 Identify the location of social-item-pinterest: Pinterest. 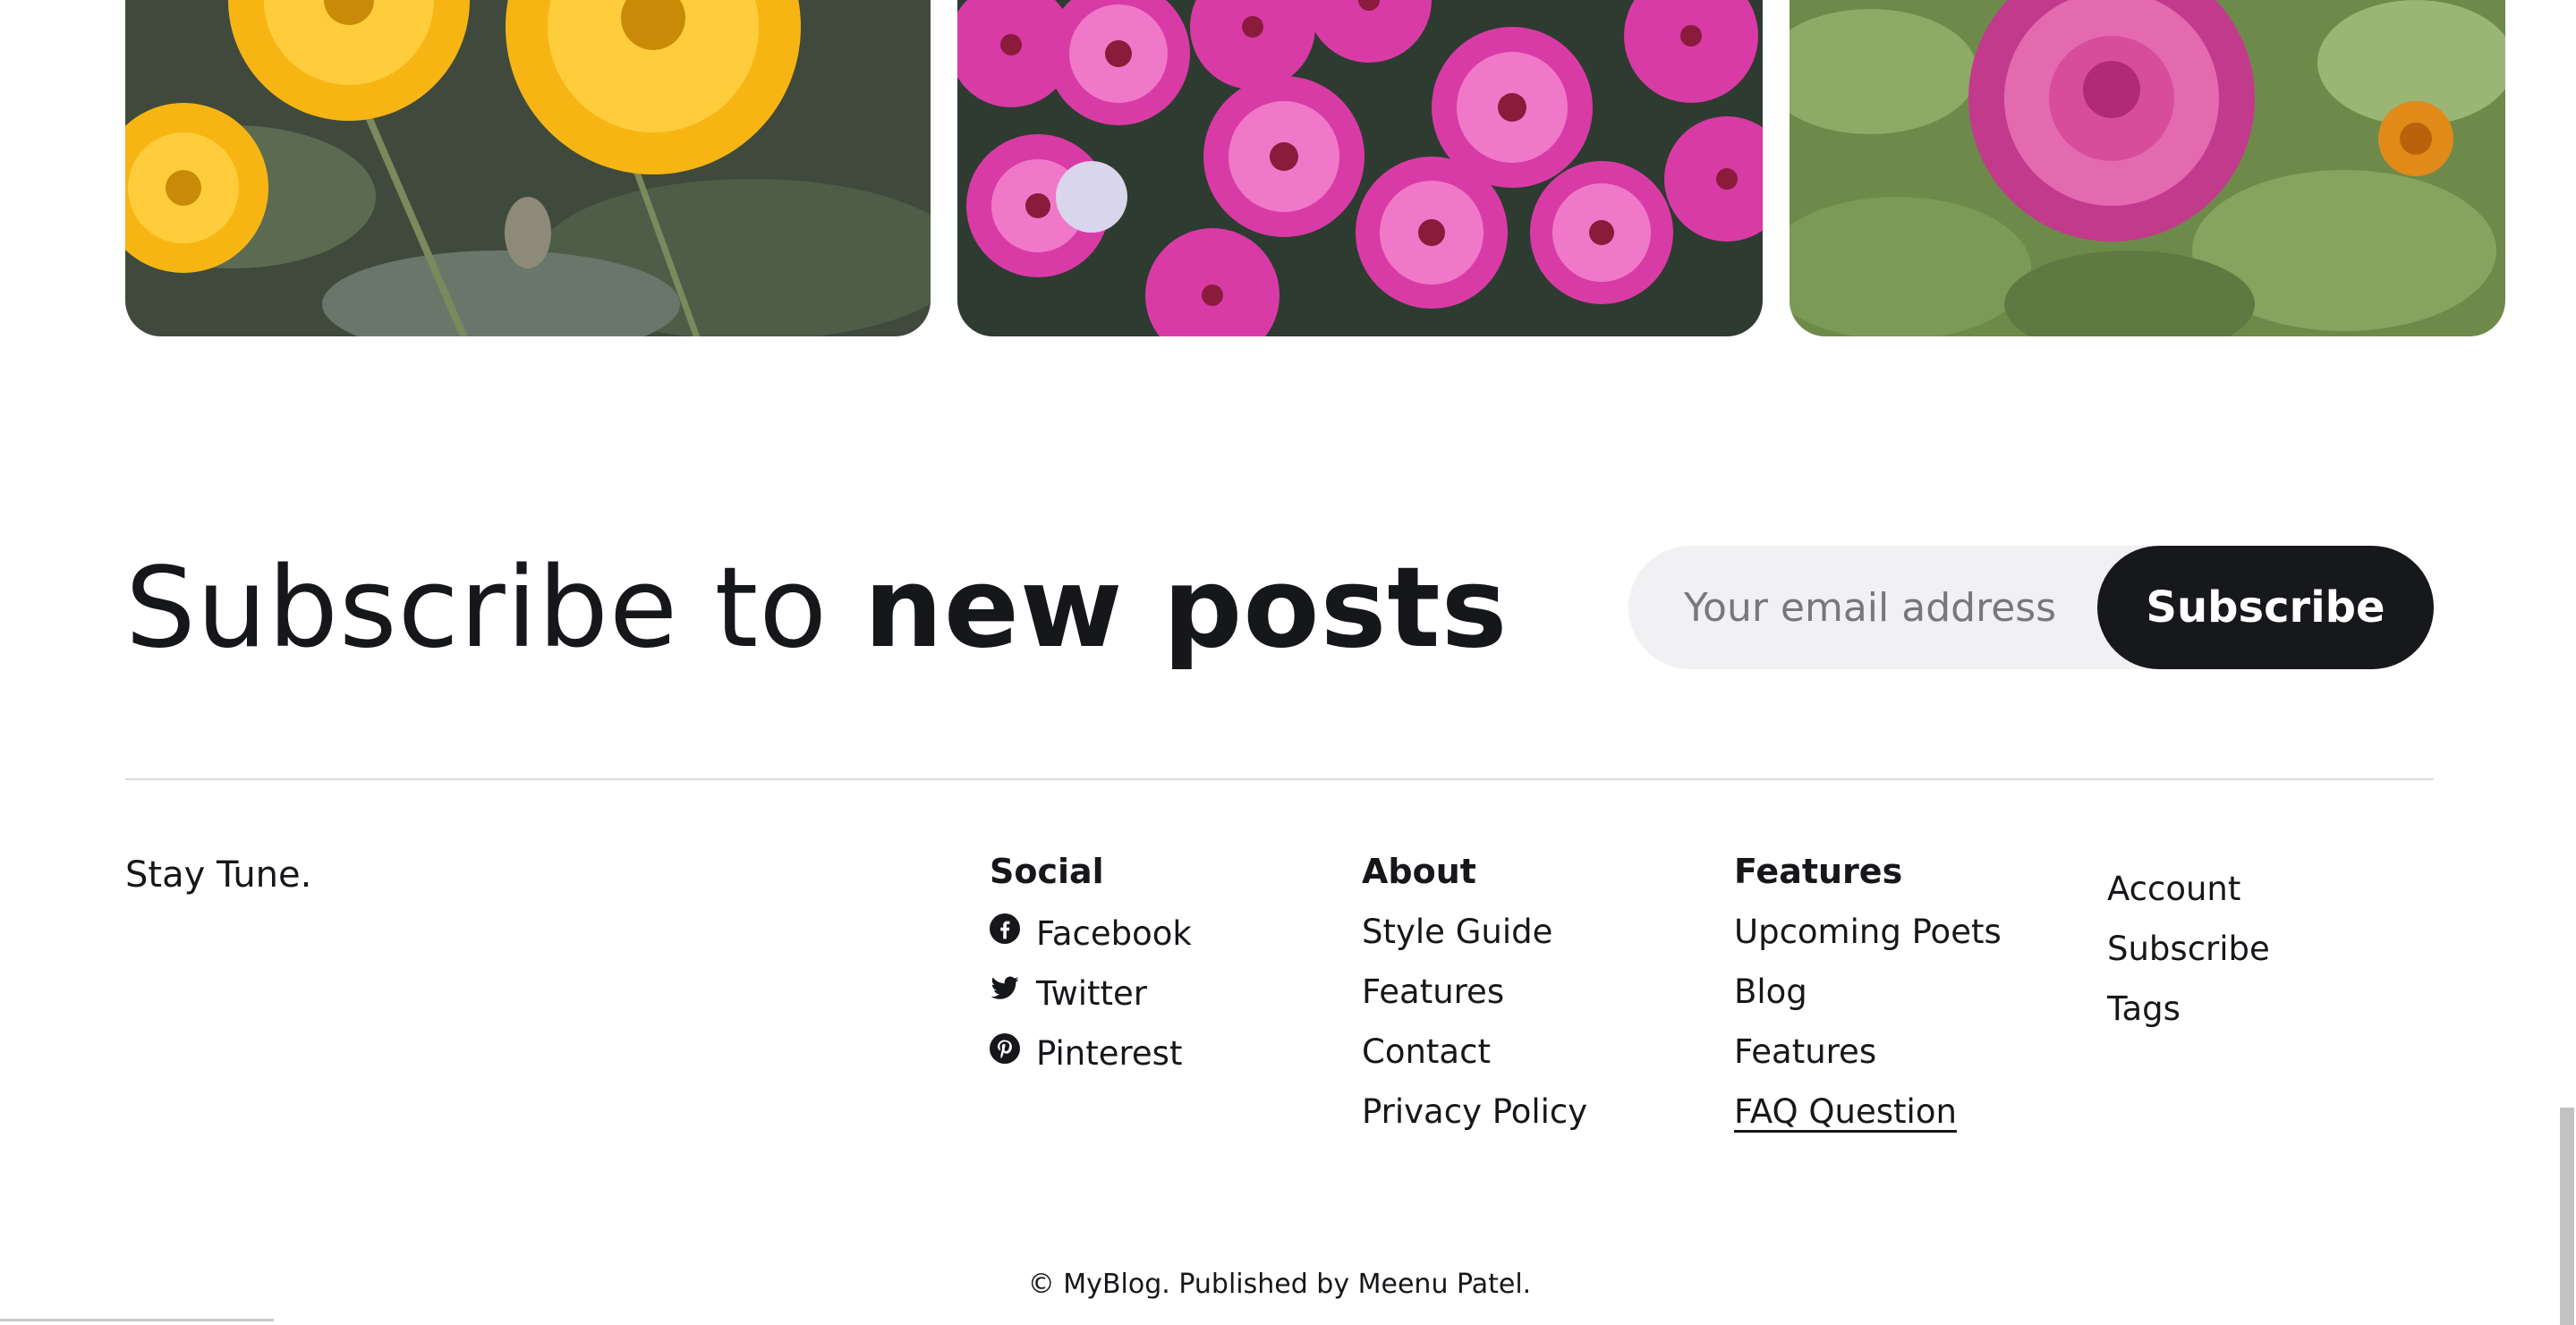
(1091, 1061).